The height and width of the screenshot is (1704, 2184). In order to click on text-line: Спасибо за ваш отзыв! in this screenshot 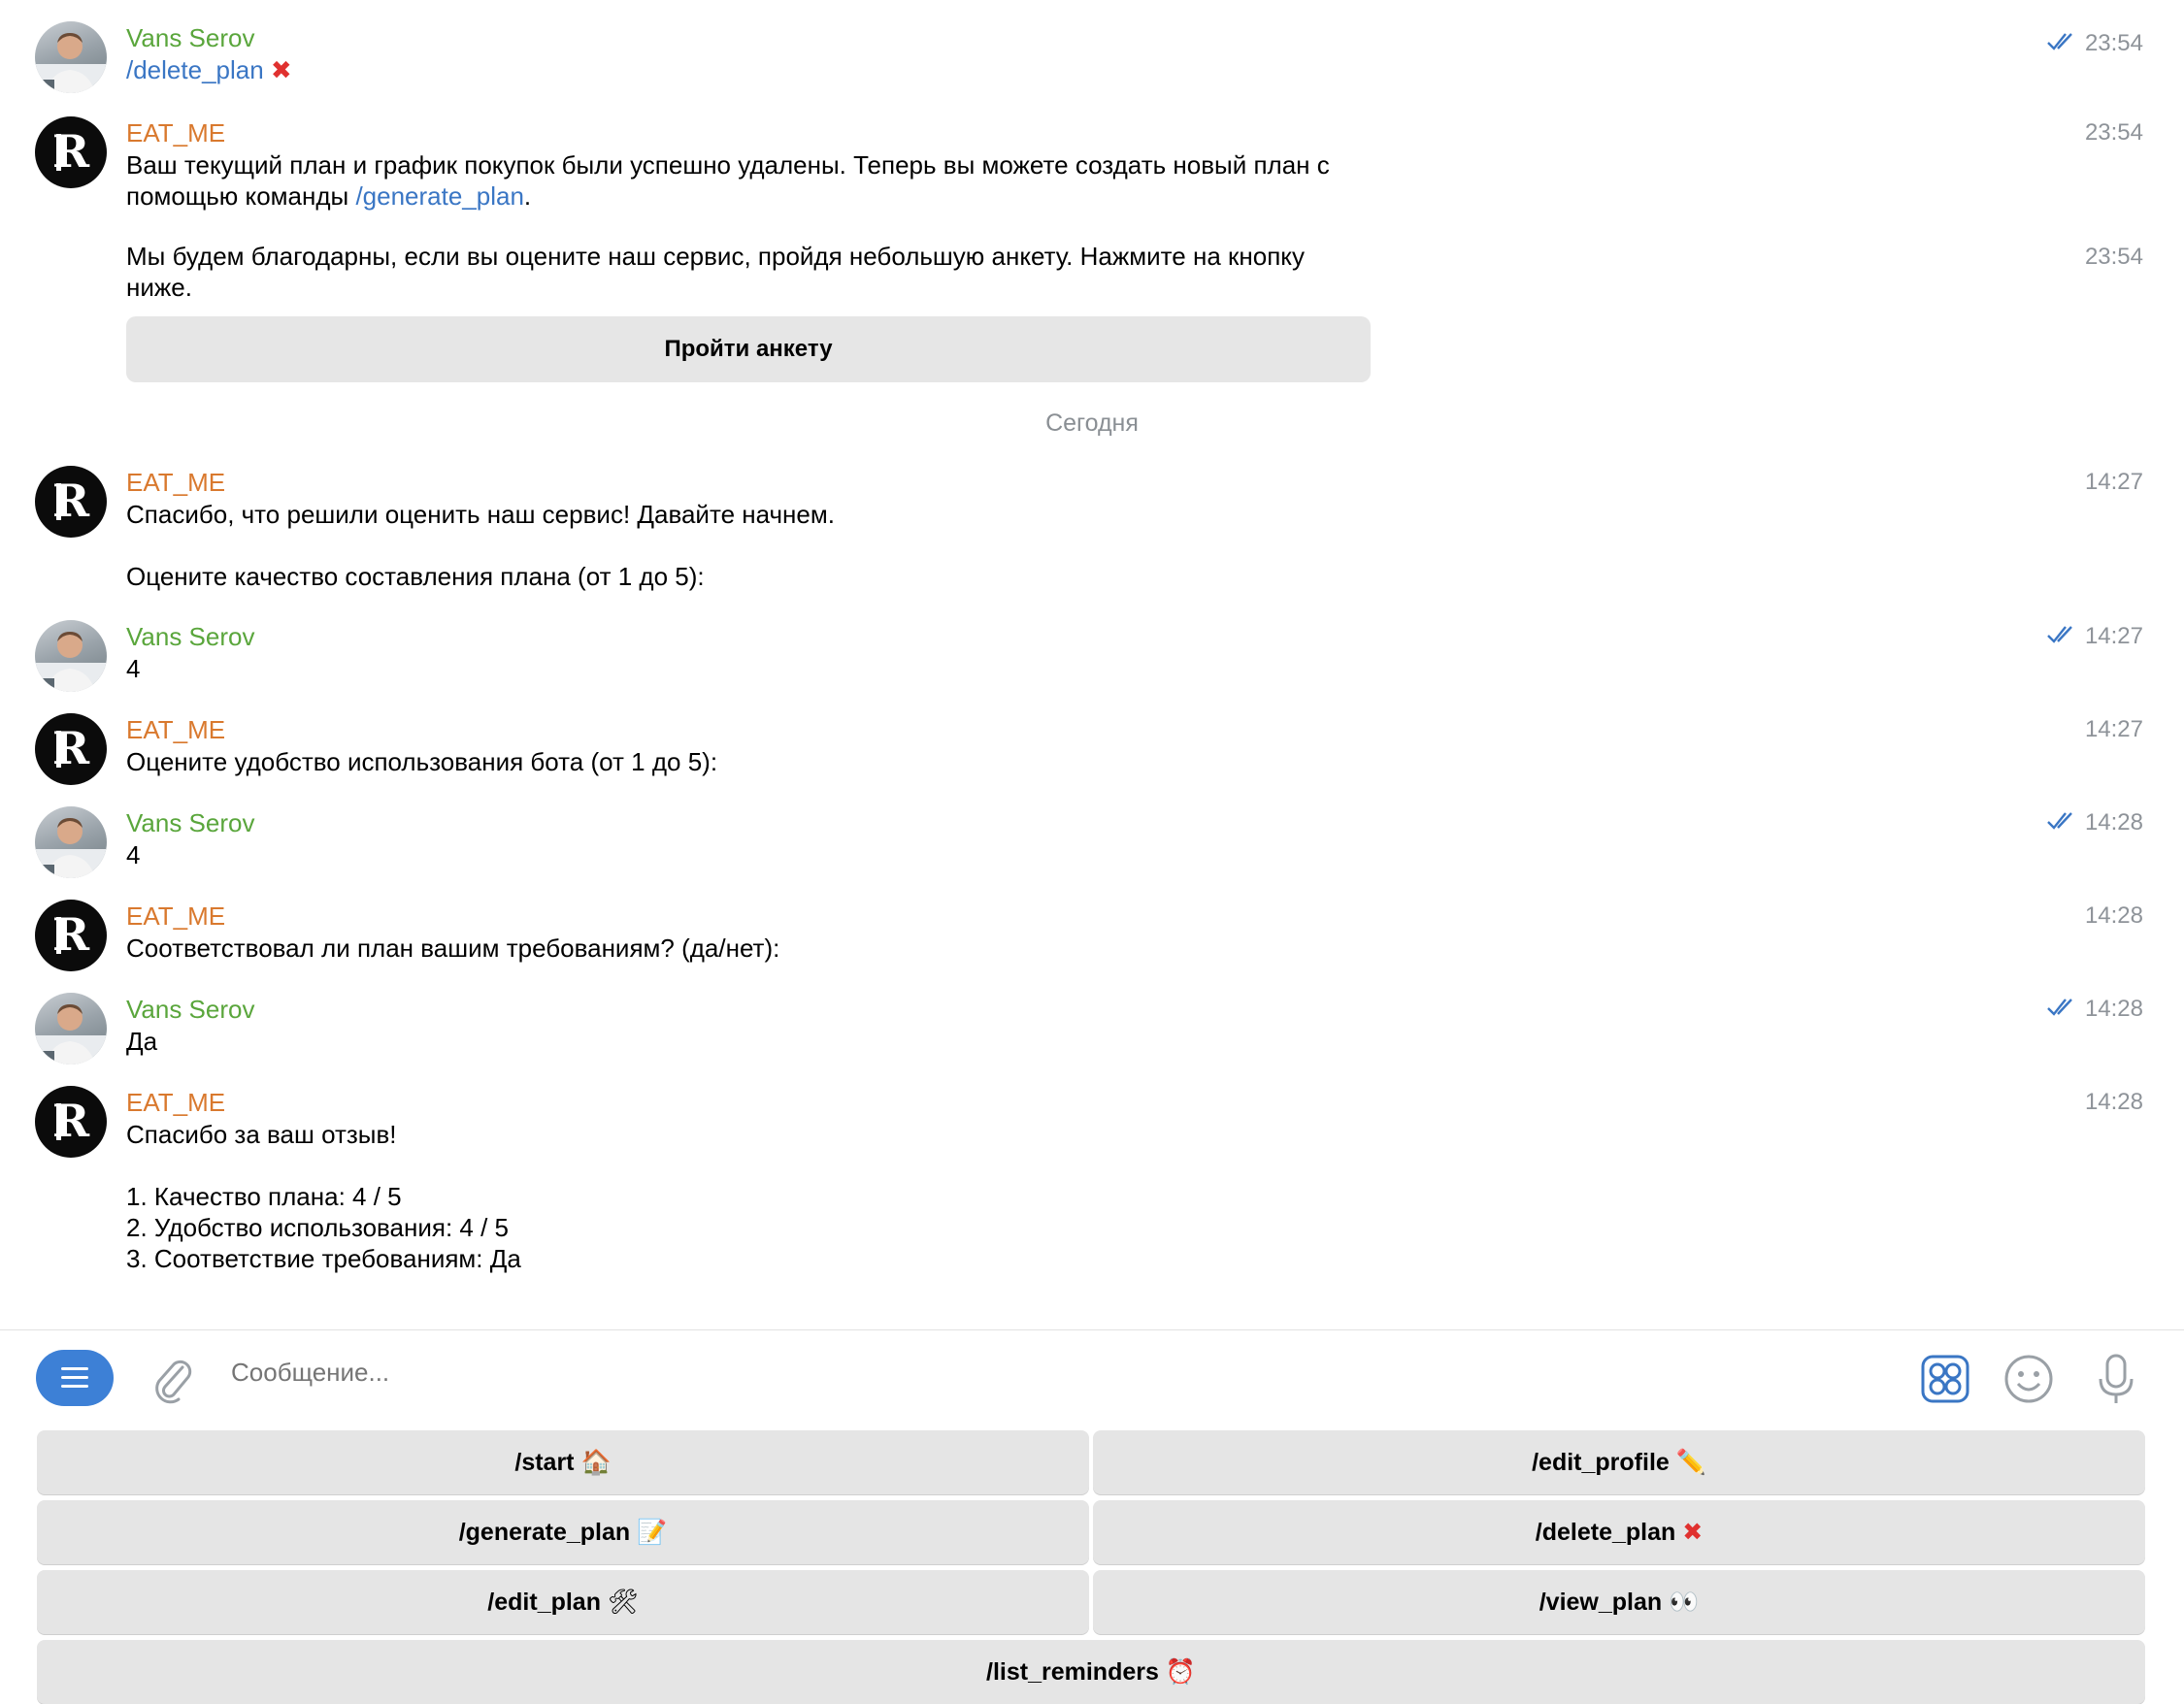, I will do `click(261, 1134)`.